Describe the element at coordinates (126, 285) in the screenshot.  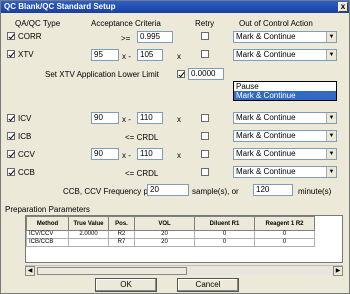
I see `ok-button: OK` at that location.